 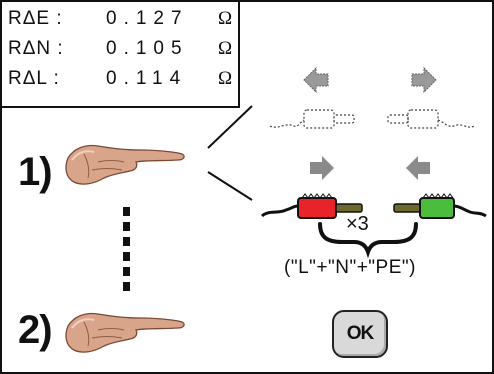 What do you see at coordinates (230, 127) in the screenshot?
I see `pointer-line-upper` at bounding box center [230, 127].